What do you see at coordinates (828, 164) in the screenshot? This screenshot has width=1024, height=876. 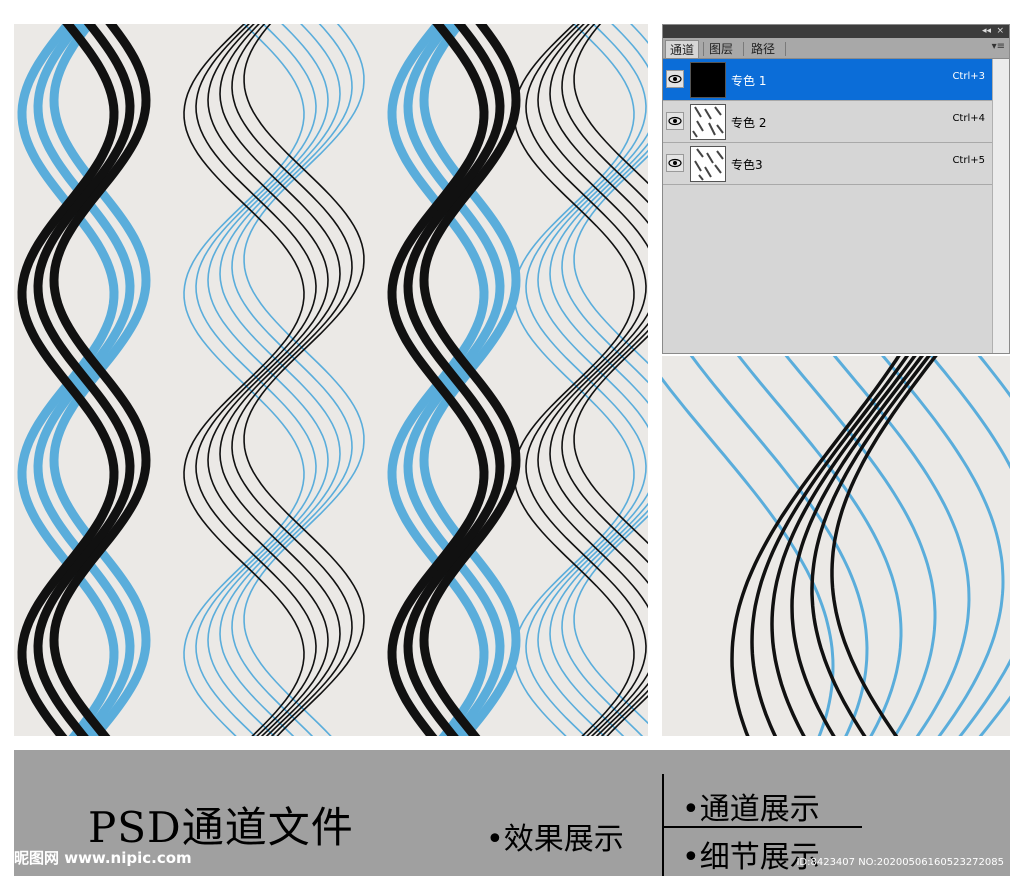 I see `channel-row-spot3: 专色3 Ctrl+5` at bounding box center [828, 164].